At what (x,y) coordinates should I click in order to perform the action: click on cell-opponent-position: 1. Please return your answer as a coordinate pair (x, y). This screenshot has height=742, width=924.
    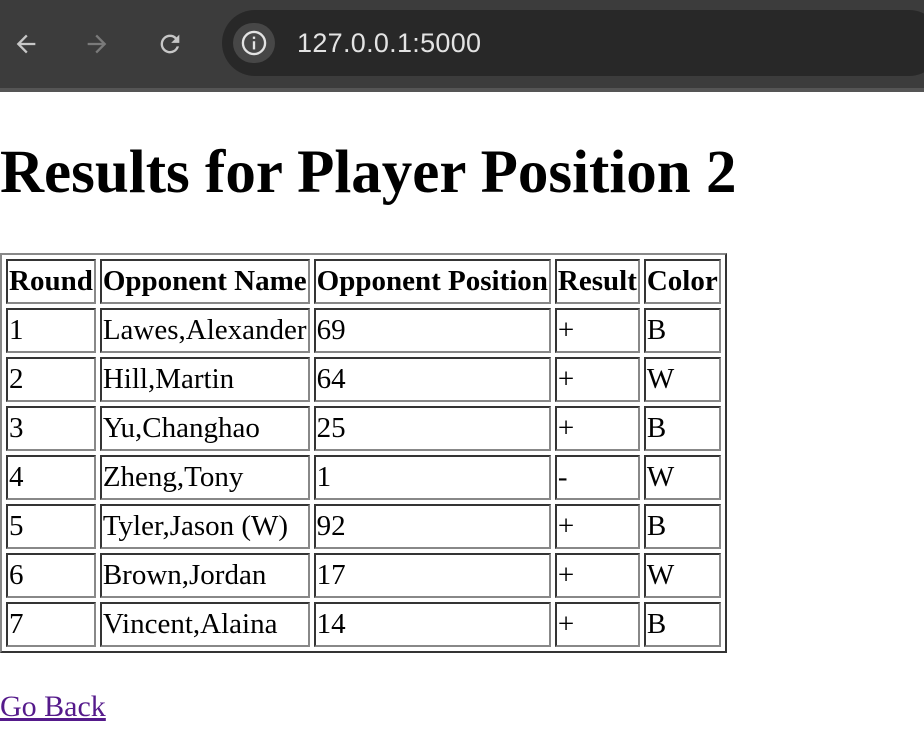
    Looking at the image, I should click on (432, 477).